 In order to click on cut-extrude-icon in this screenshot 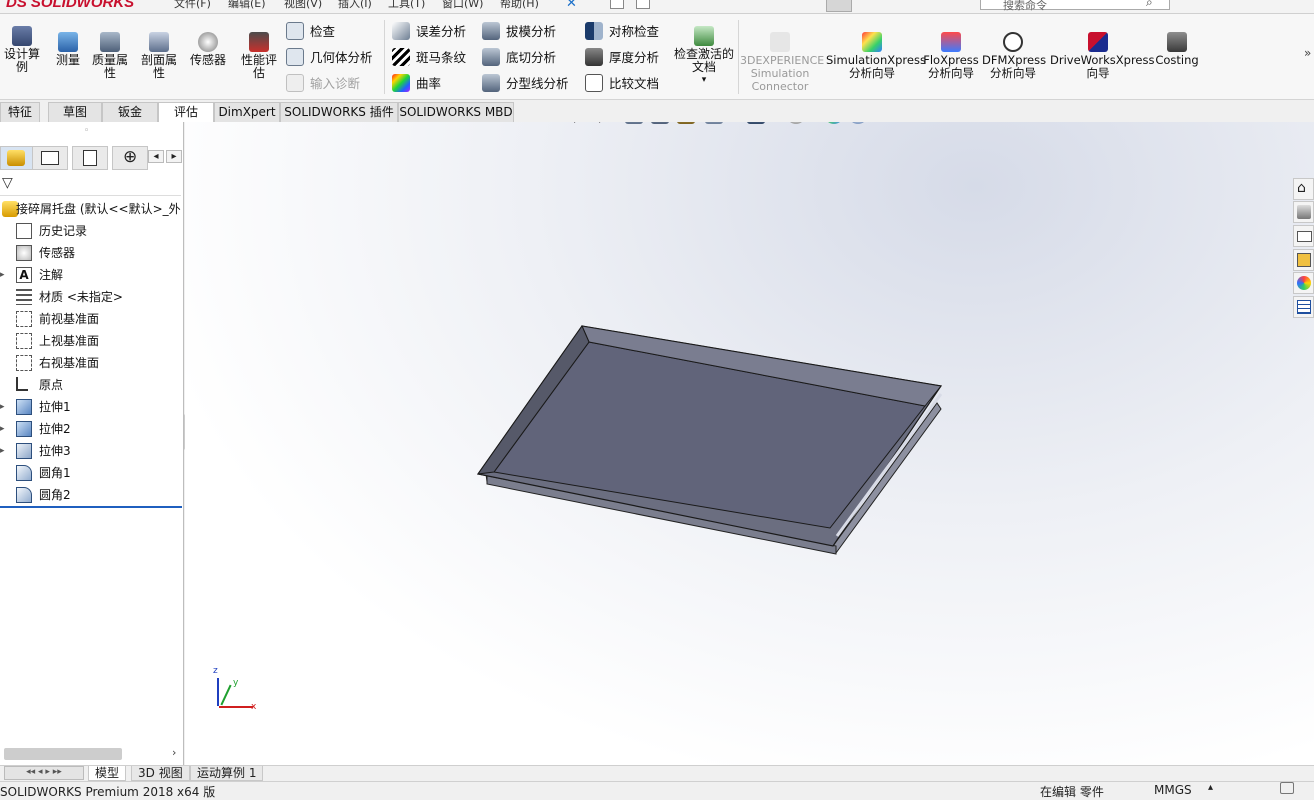, I will do `click(24, 451)`.